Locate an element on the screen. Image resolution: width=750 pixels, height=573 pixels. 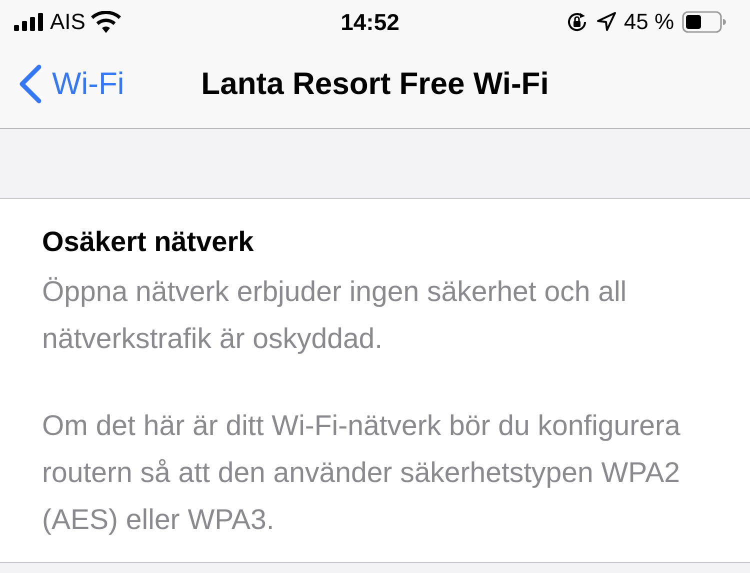
location-arrow-icon is located at coordinates (606, 22).